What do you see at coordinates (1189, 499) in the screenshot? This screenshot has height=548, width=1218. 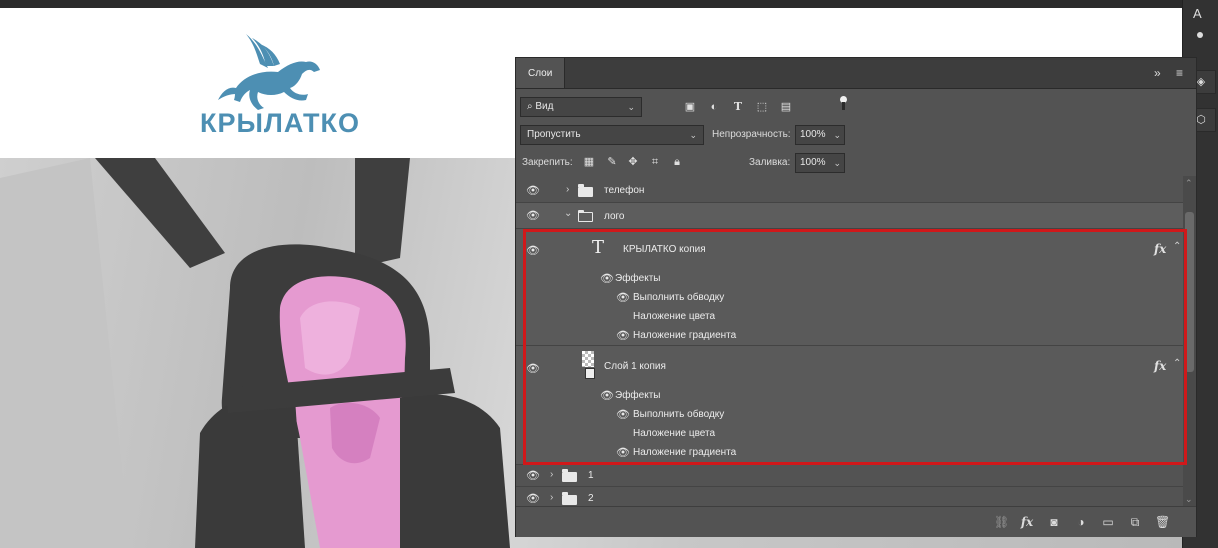 I see `scroll-down-icon: ⌄` at bounding box center [1189, 499].